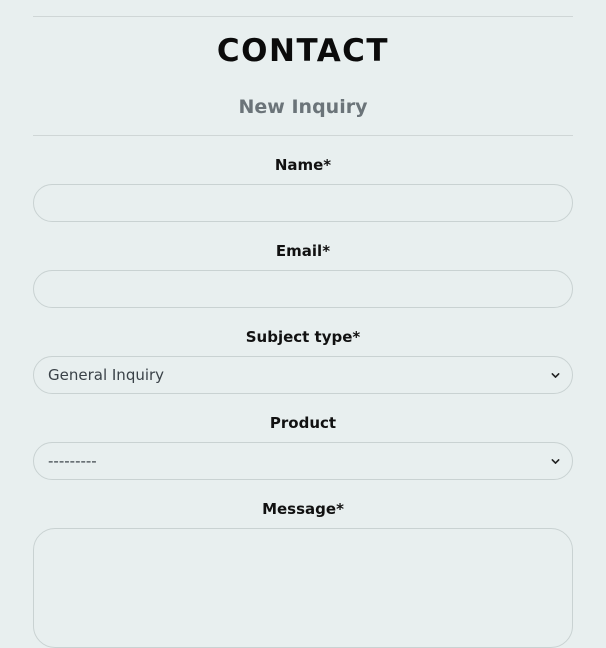 The image size is (606, 648). Describe the element at coordinates (303, 203) in the screenshot. I see `name-input` at that location.